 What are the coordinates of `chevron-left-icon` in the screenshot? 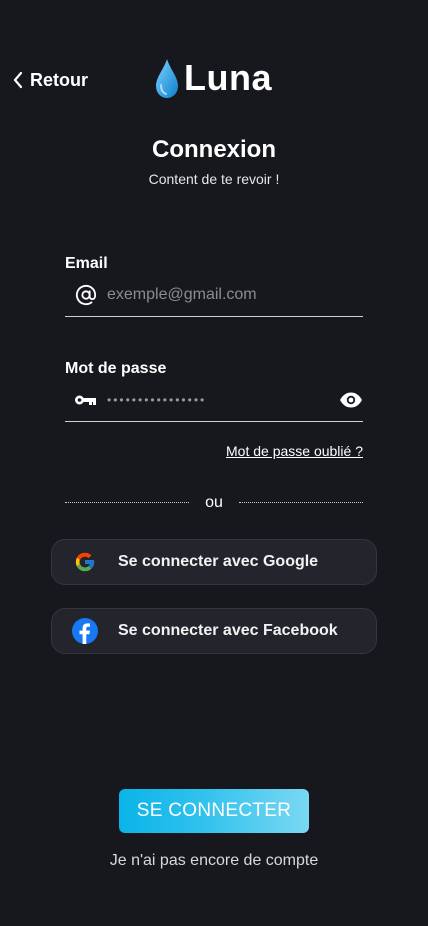 It's located at (18, 80).